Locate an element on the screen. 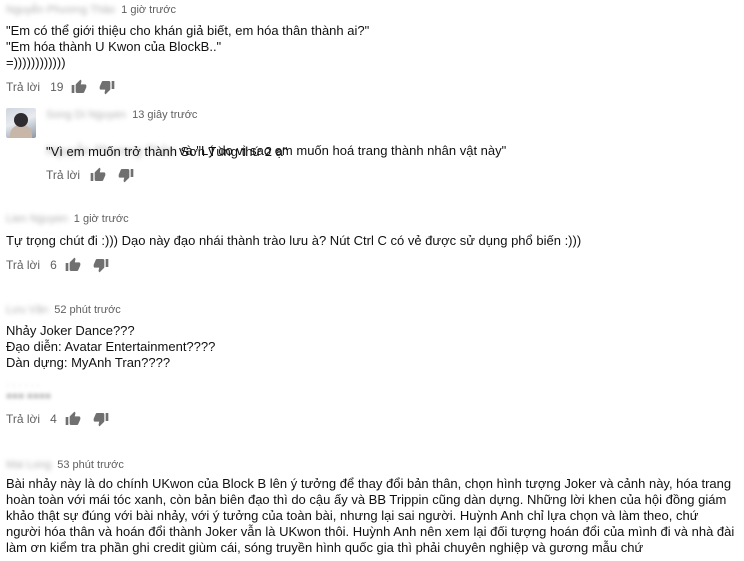  comment-author: Lưu Văn is located at coordinates (27, 310).